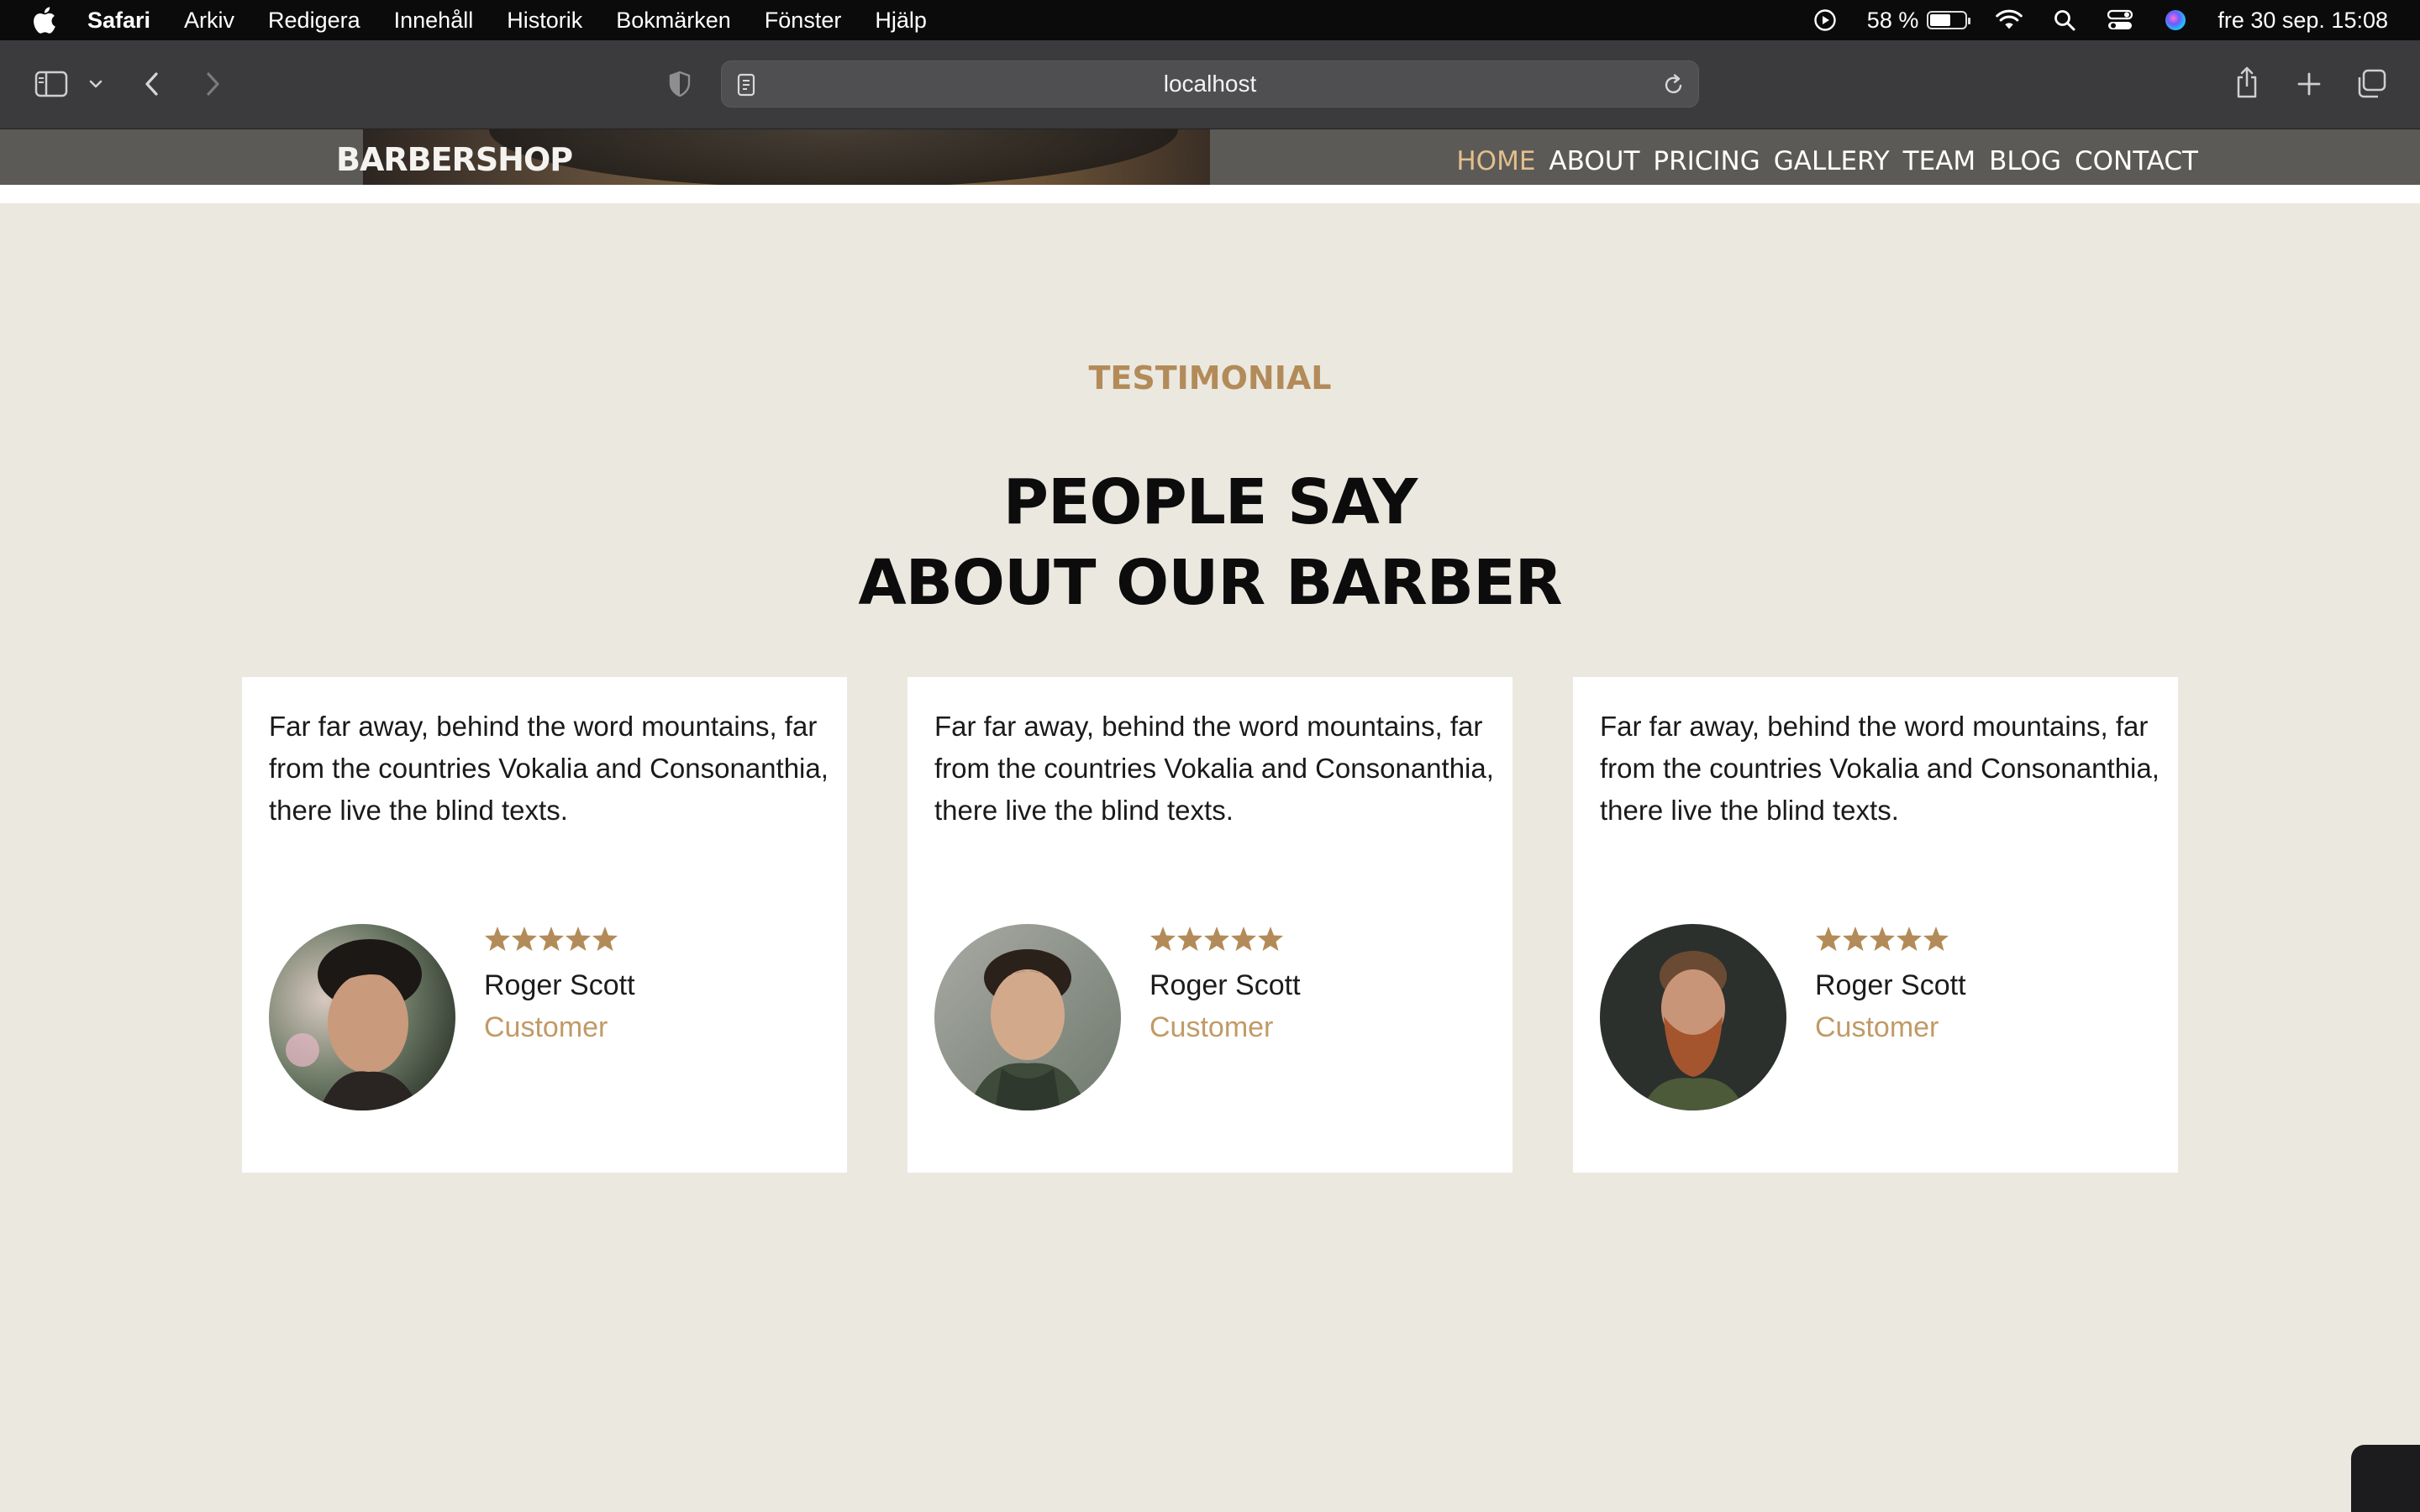 Image resolution: width=2420 pixels, height=1512 pixels. What do you see at coordinates (2136, 161) in the screenshot?
I see `nav-contact: CONTACT` at bounding box center [2136, 161].